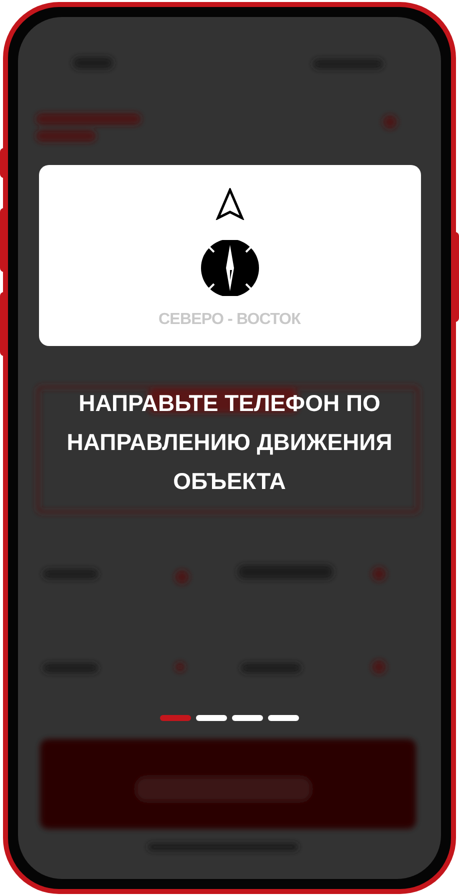 The width and height of the screenshot is (459, 896). Describe the element at coordinates (230, 268) in the screenshot. I see `compass-icon` at that location.